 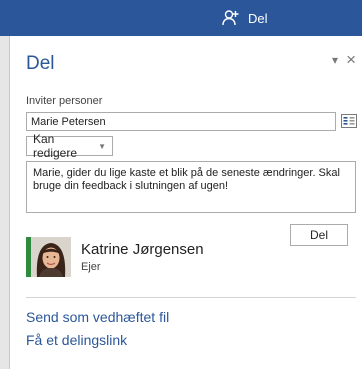 What do you see at coordinates (319, 235) in the screenshot?
I see `send-share-button: Del` at bounding box center [319, 235].